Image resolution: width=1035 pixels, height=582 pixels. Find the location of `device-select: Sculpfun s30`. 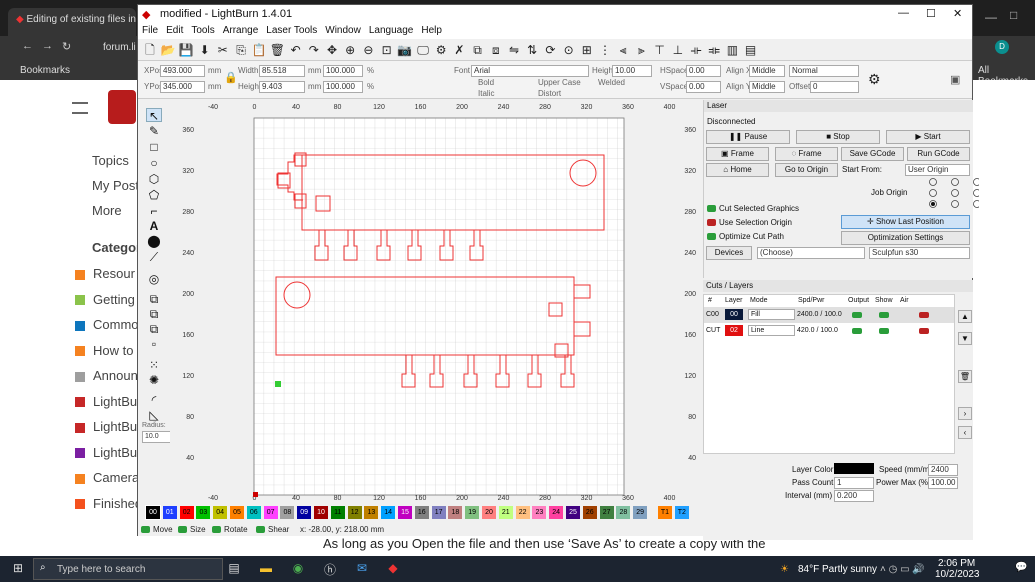

device-select: Sculpfun s30 is located at coordinates (919, 253).